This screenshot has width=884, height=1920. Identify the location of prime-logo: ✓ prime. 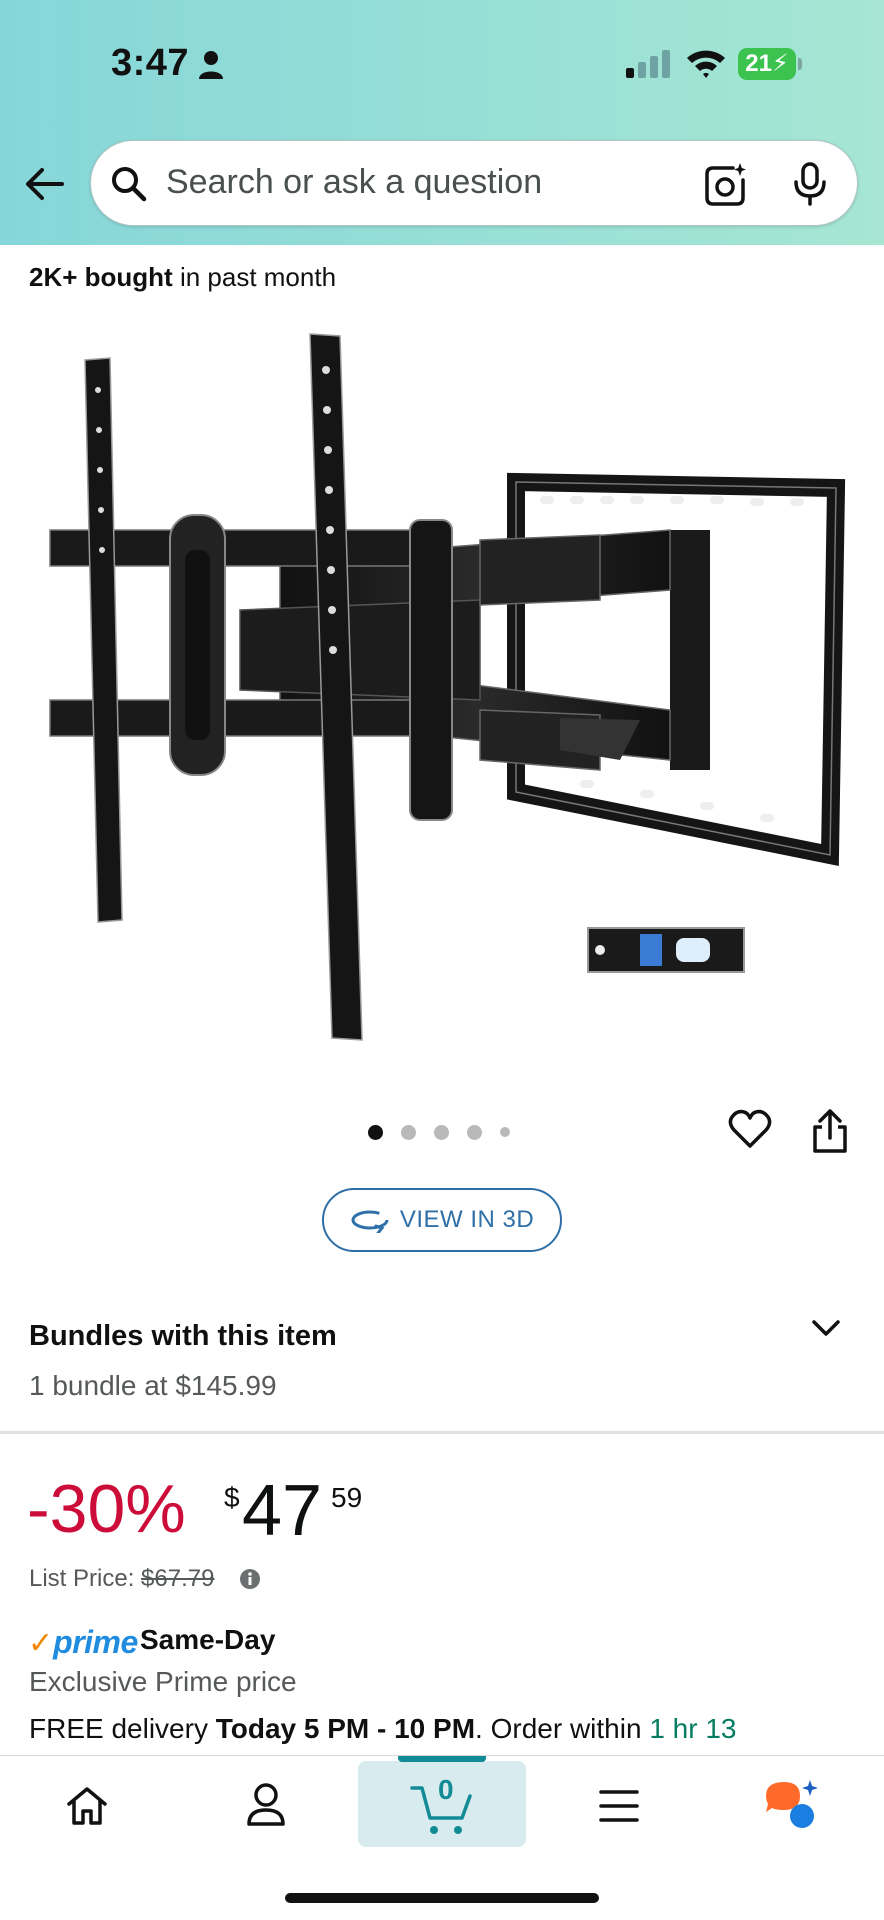
(83, 1642).